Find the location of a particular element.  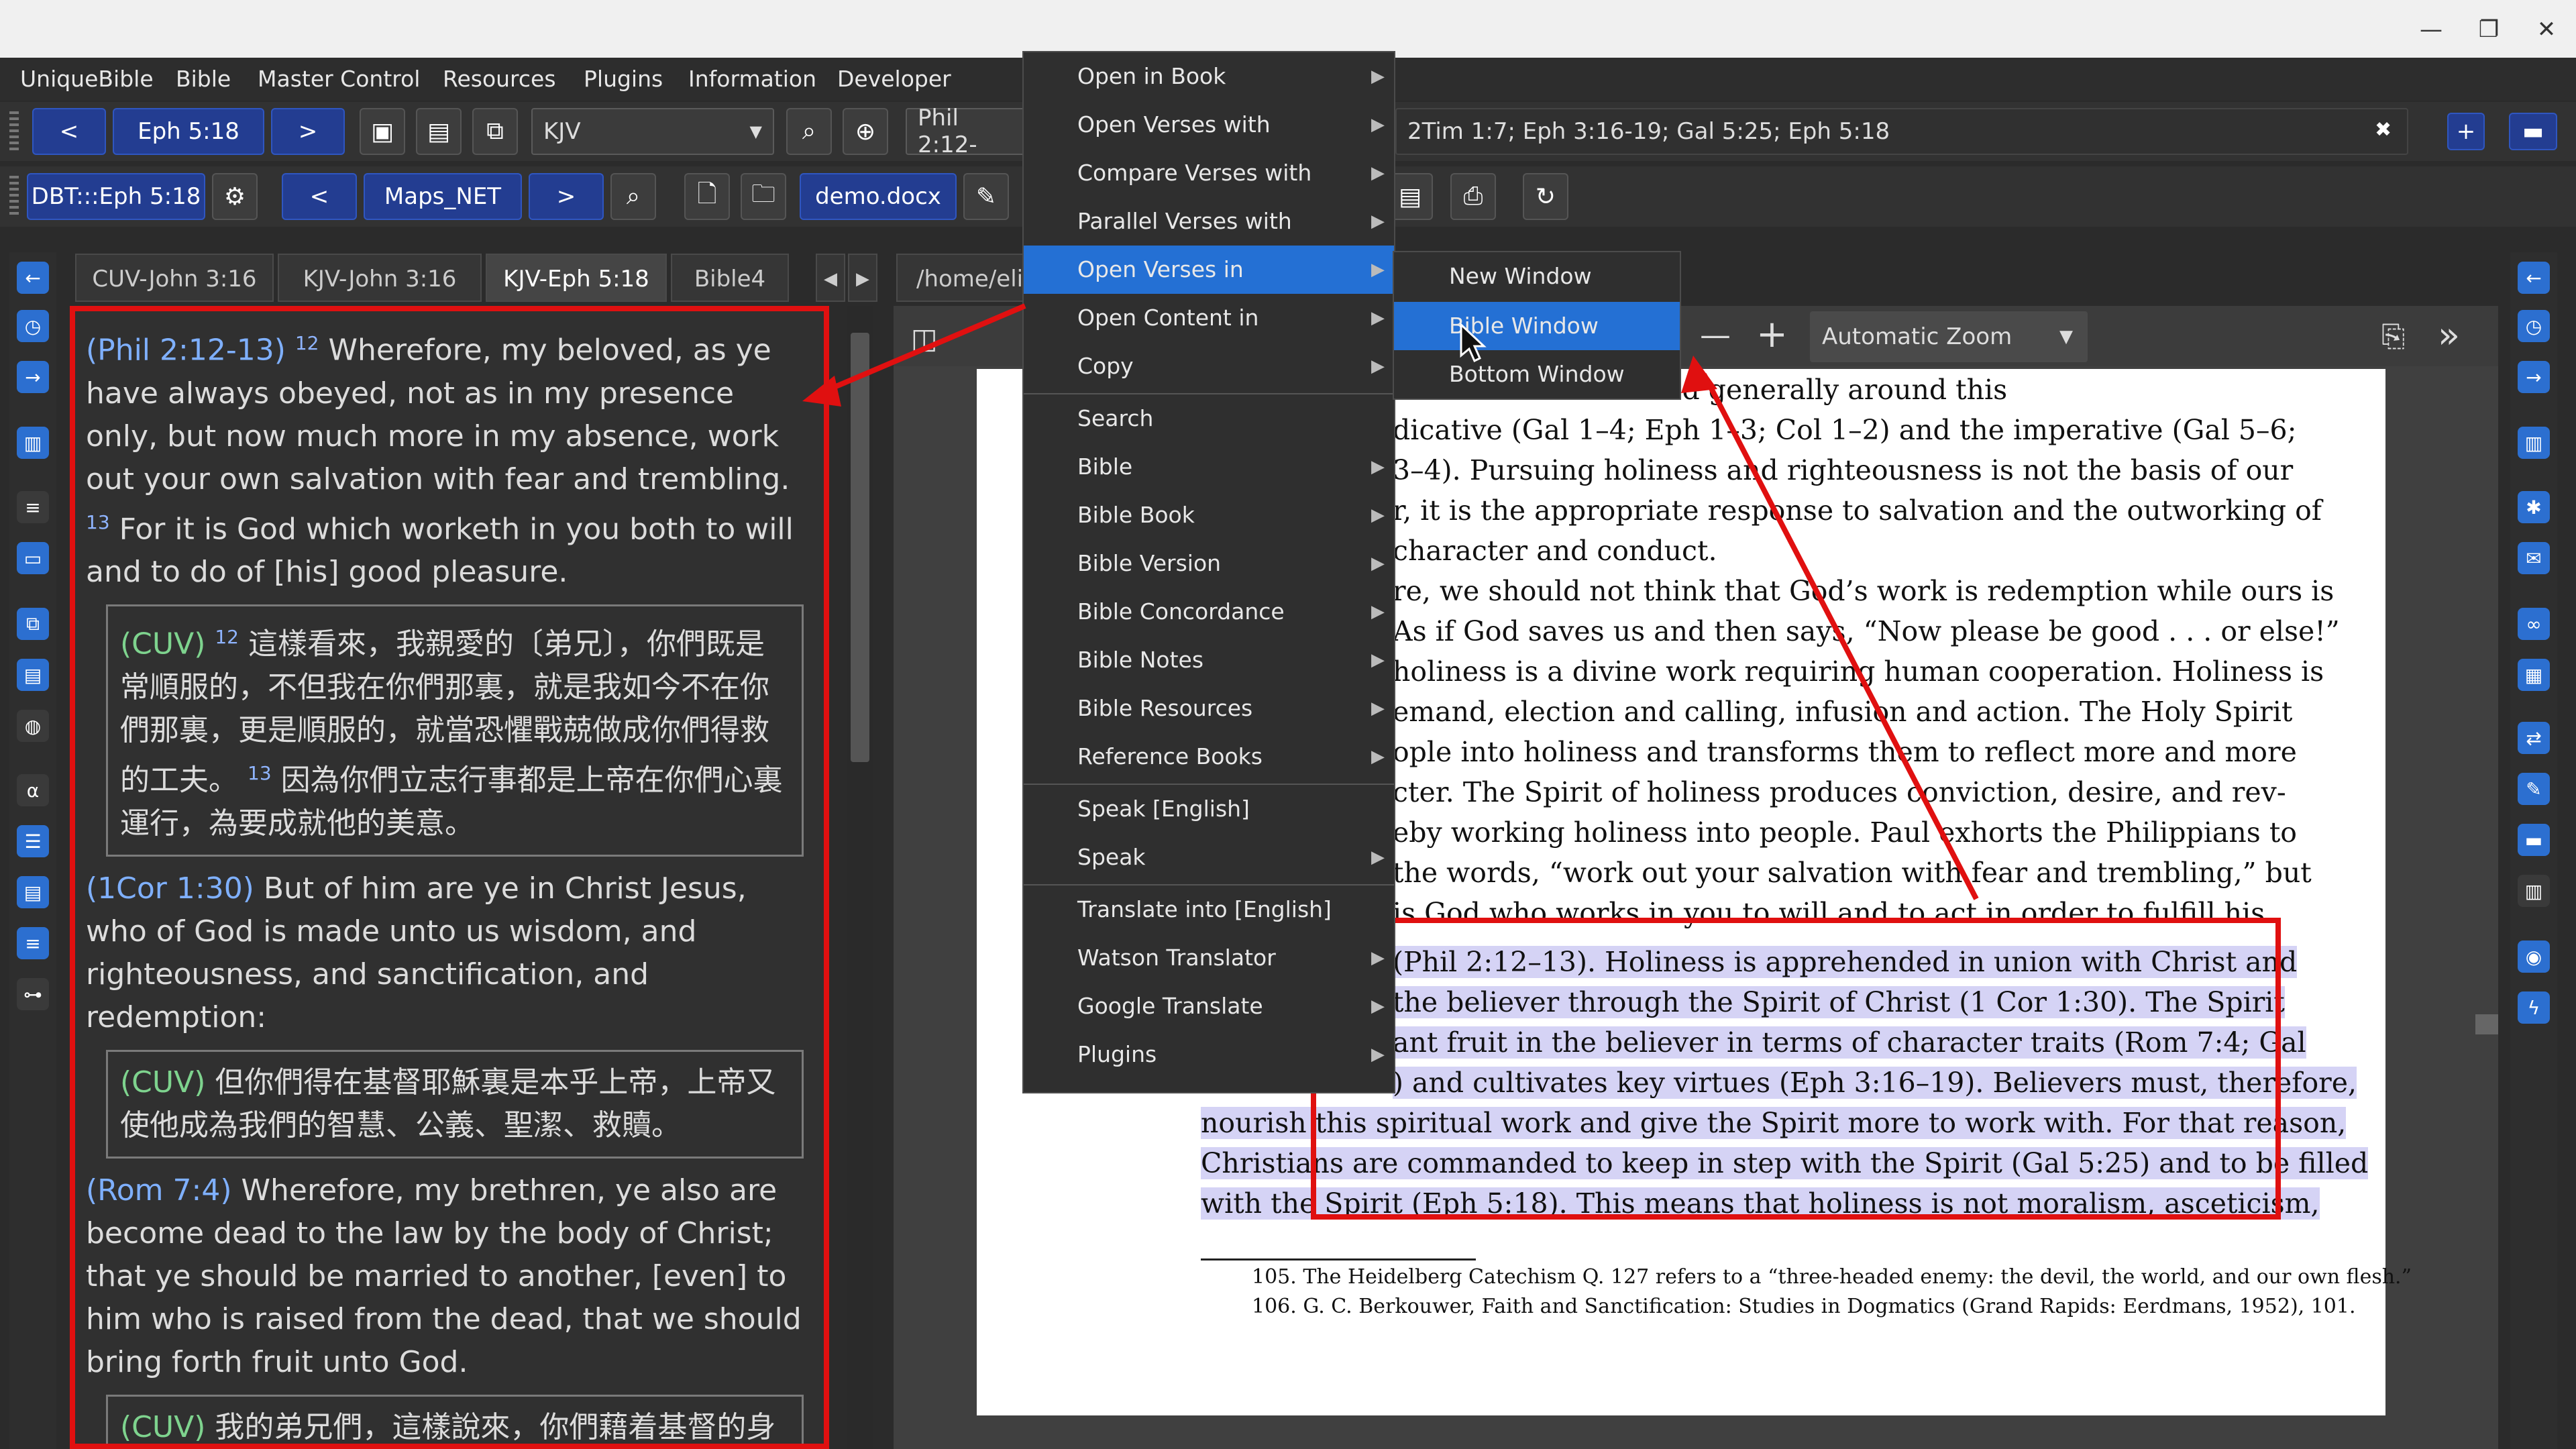

arrow-to-bible-window is located at coordinates (1840, 636).